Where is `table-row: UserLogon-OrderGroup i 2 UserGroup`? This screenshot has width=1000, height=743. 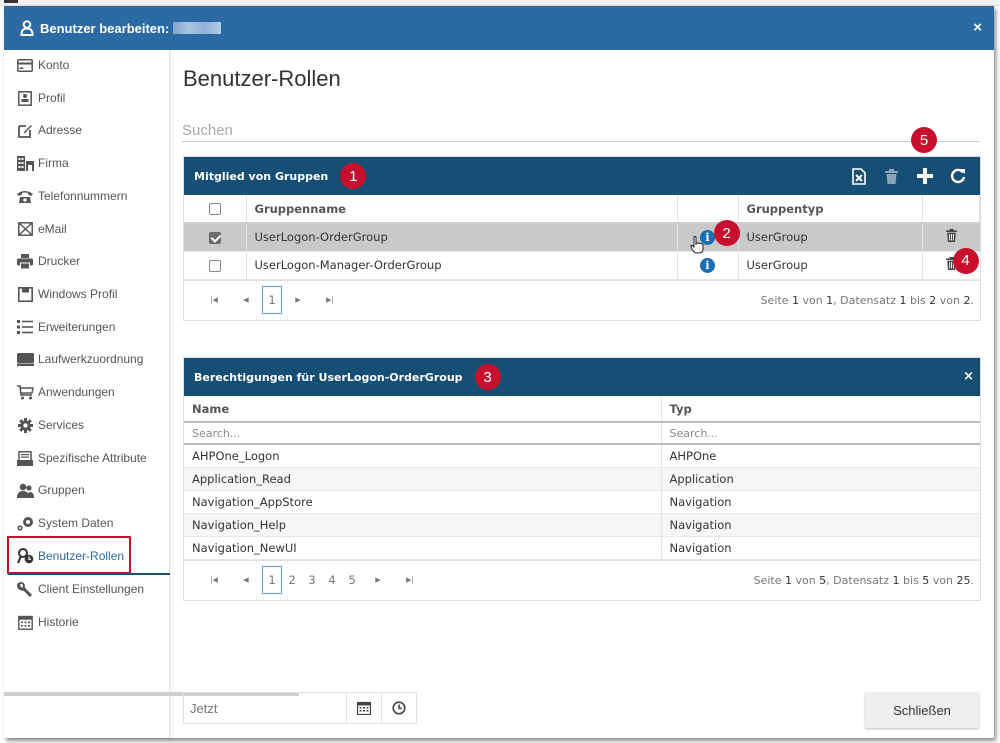
table-row: UserLogon-OrderGroup i 2 UserGroup is located at coordinates (582, 237).